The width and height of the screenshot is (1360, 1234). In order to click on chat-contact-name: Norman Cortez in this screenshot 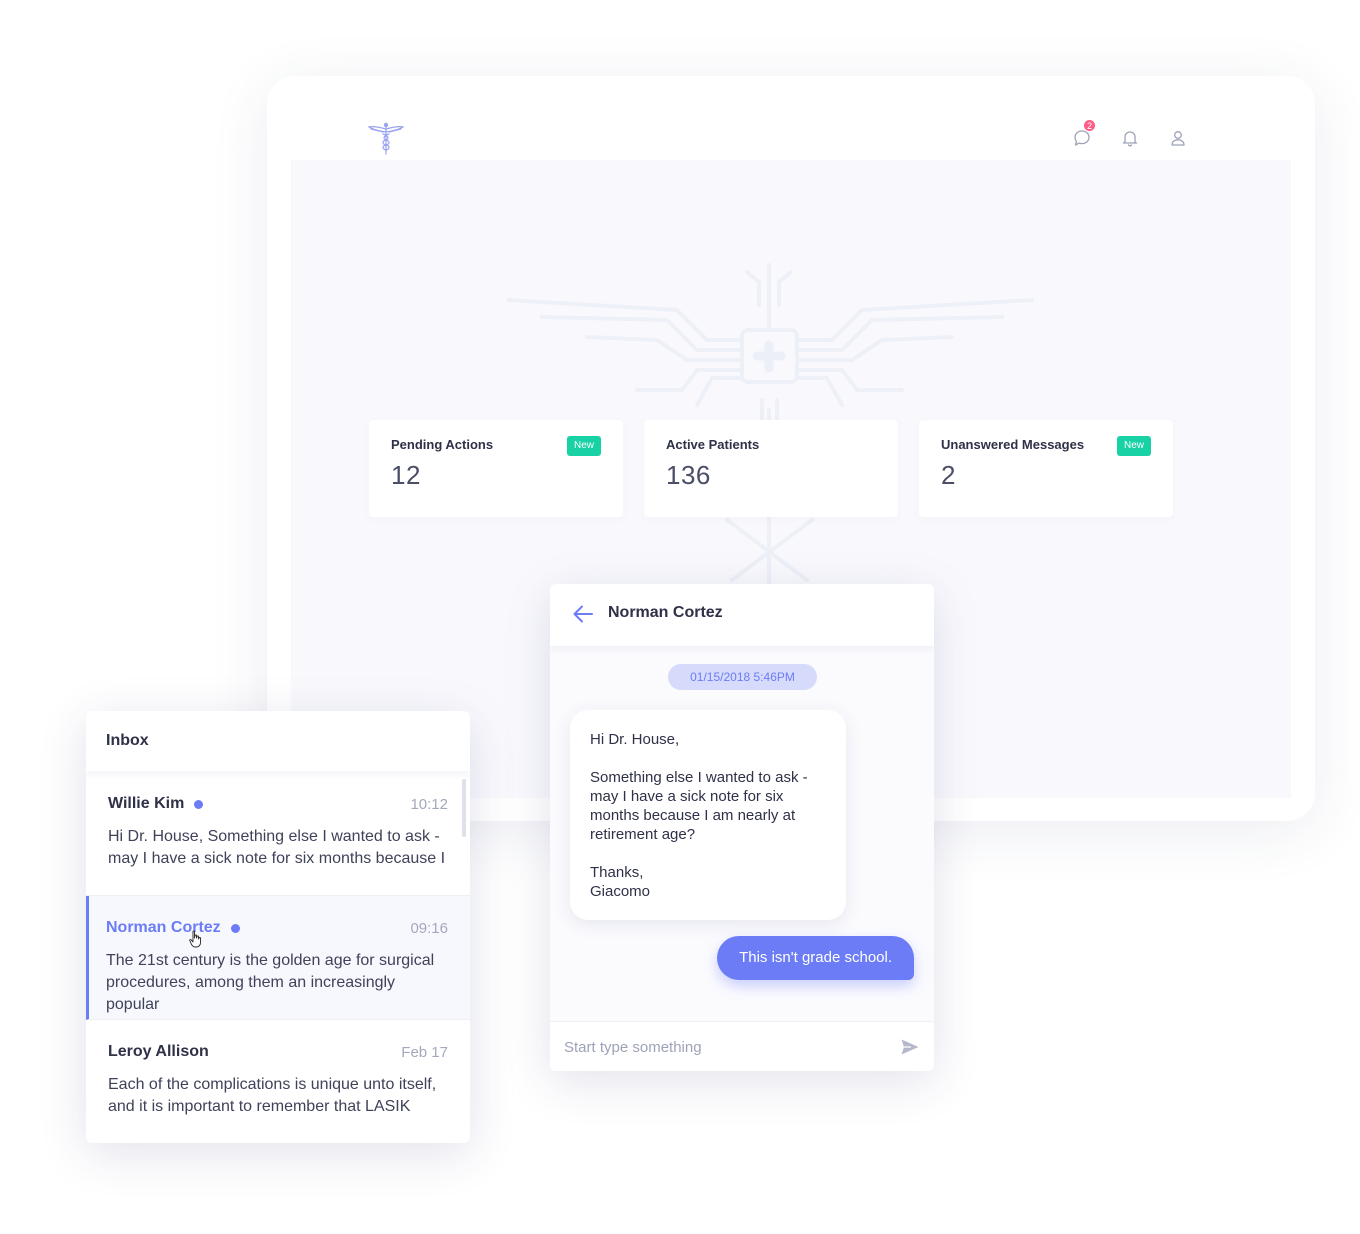, I will do `click(665, 612)`.